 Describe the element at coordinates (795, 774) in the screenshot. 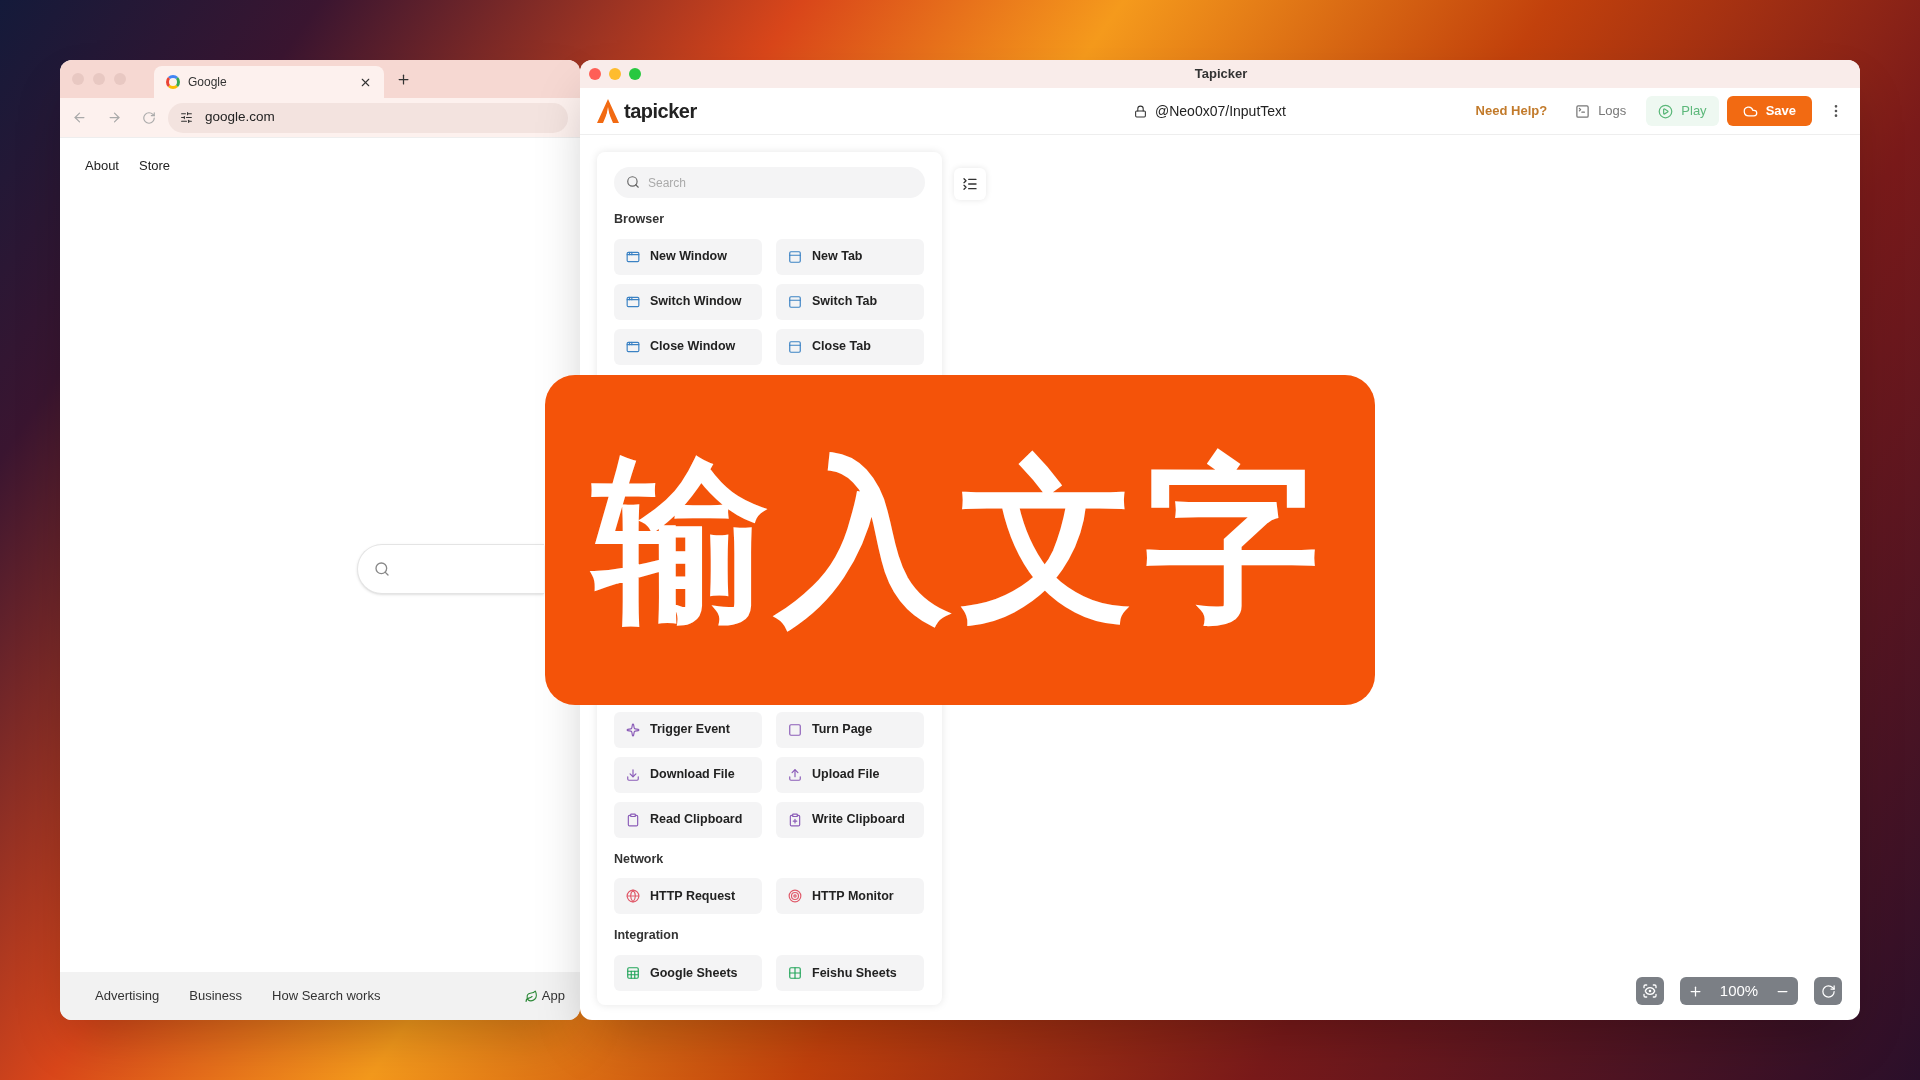

I see `upload-icon` at that location.